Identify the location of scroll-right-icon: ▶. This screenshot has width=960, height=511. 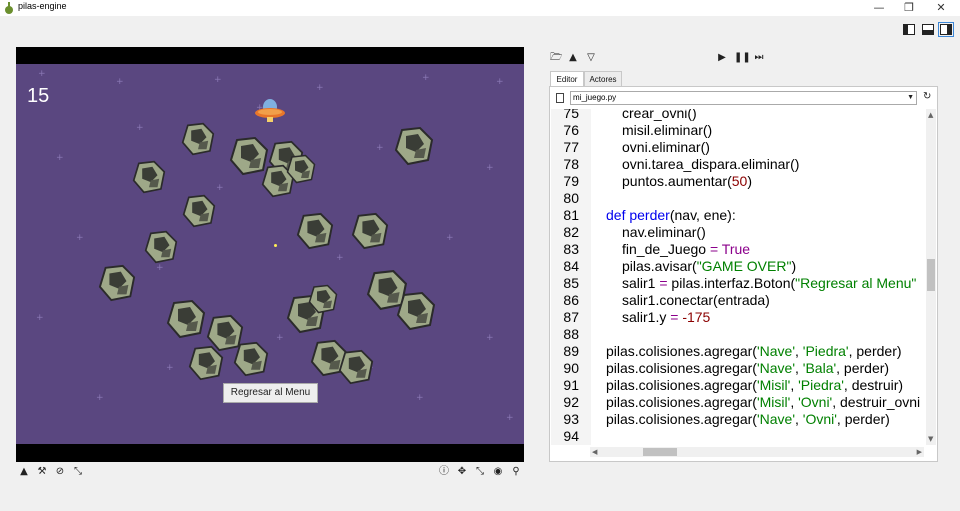
(919, 452).